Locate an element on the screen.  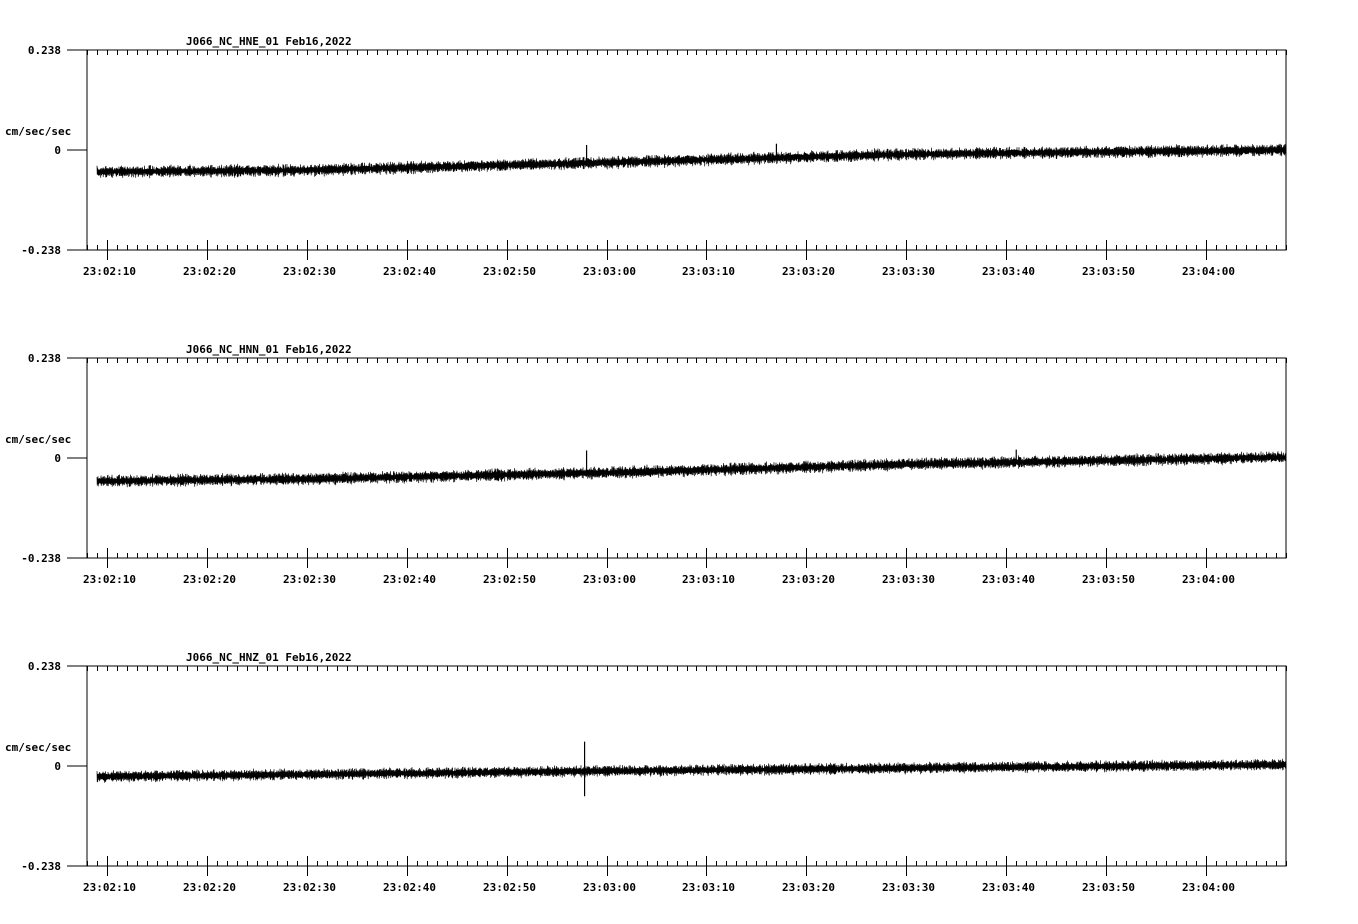
chart-title: J066_NC_HNZ_01 Feb16,2022 is located at coordinates (269, 657).